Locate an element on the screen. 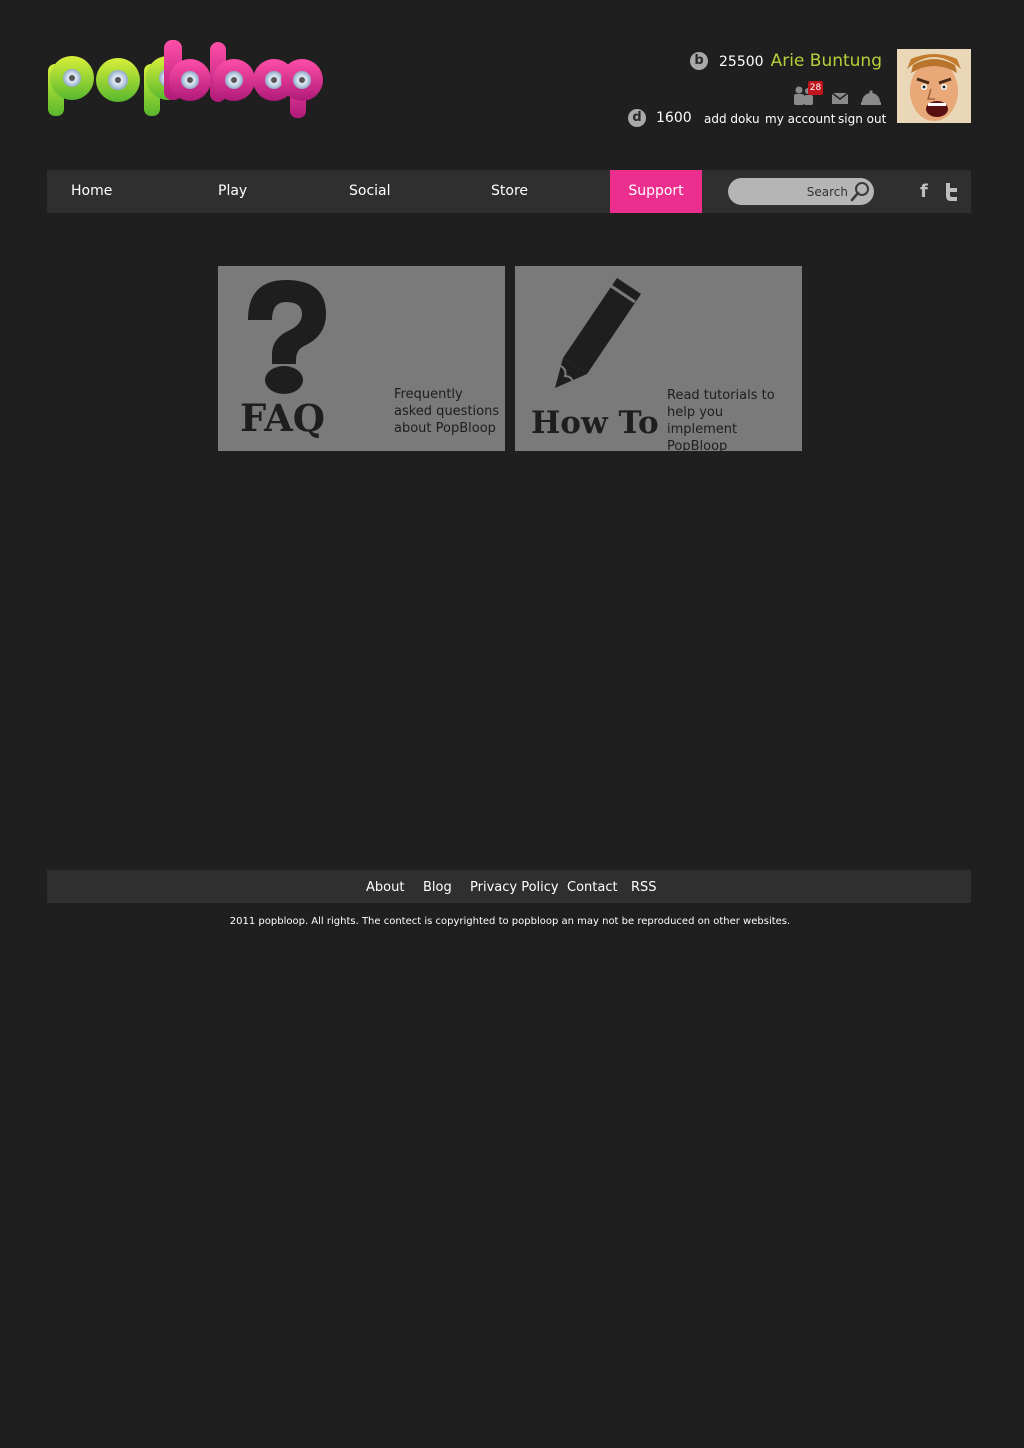  popbloop-logo is located at coordinates (185, 81).